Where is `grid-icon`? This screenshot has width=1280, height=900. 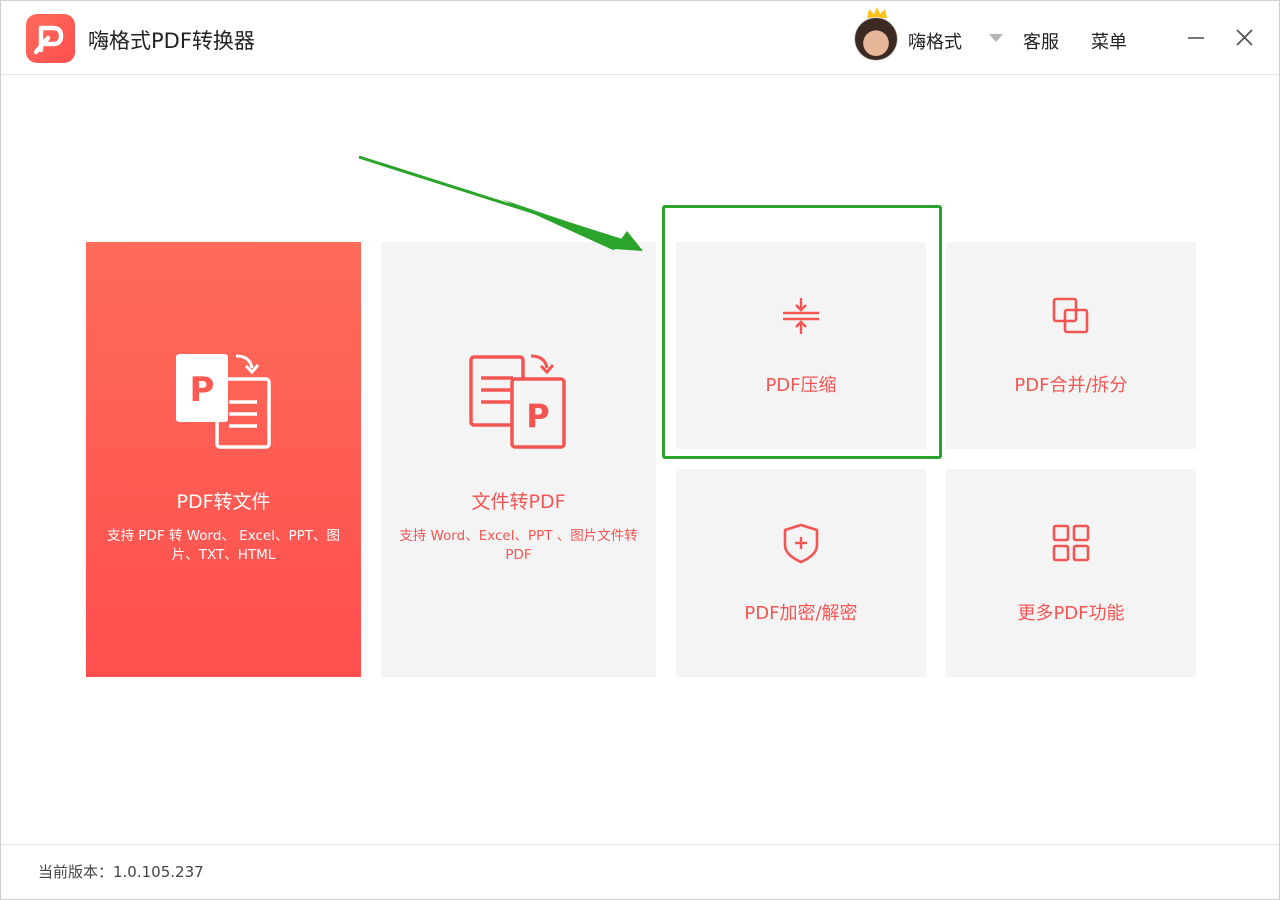 grid-icon is located at coordinates (1071, 543).